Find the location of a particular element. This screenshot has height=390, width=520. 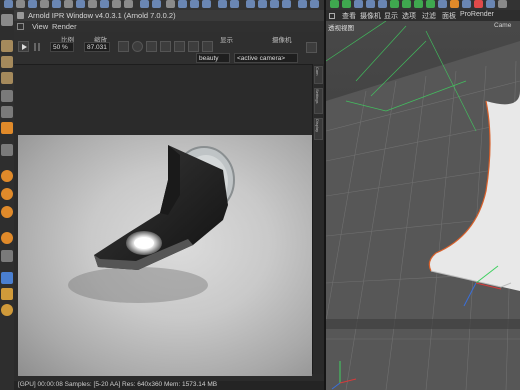

menu-display: 显示 is located at coordinates (391, 16).